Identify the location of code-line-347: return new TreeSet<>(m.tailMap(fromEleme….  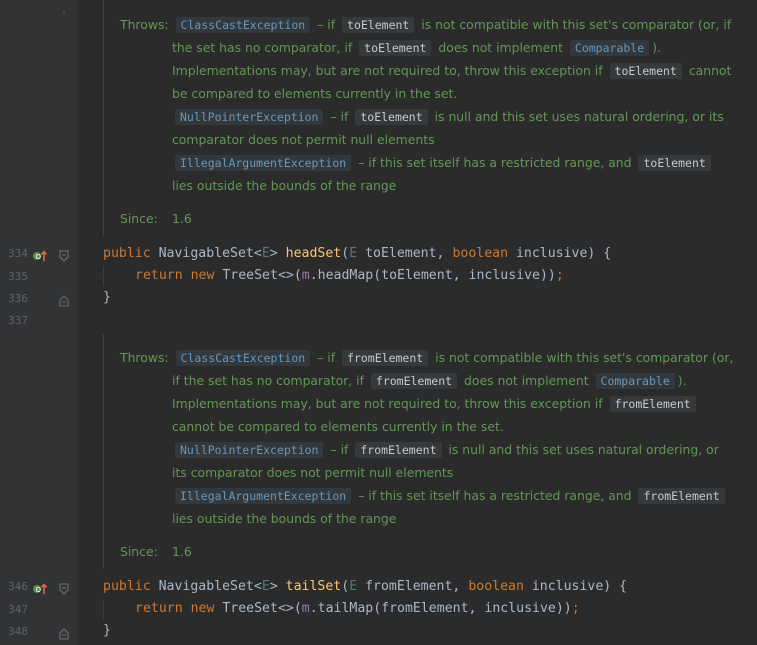
(357, 609).